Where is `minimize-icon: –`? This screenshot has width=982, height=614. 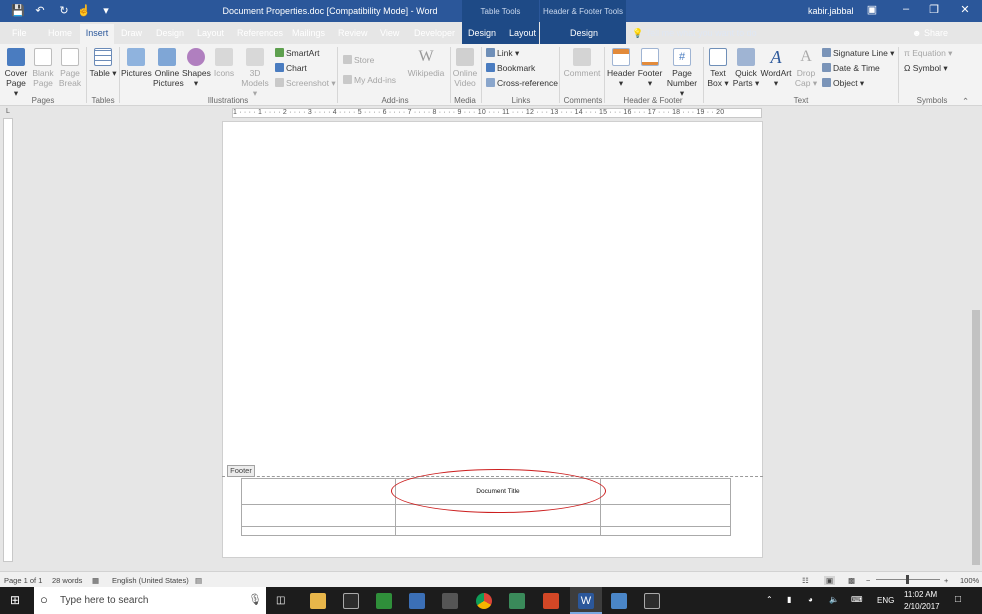
minimize-icon: – is located at coordinates (906, 9).